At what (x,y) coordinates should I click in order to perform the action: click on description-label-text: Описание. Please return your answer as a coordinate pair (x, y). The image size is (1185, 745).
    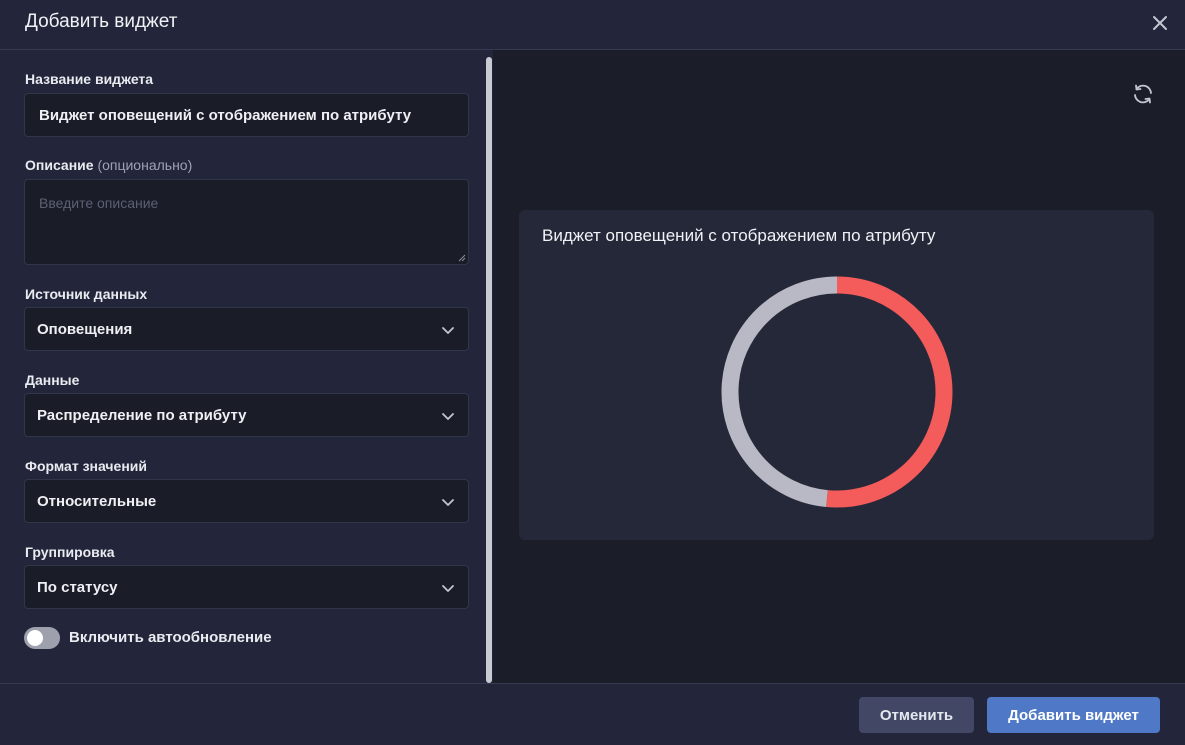
    Looking at the image, I should click on (59, 165).